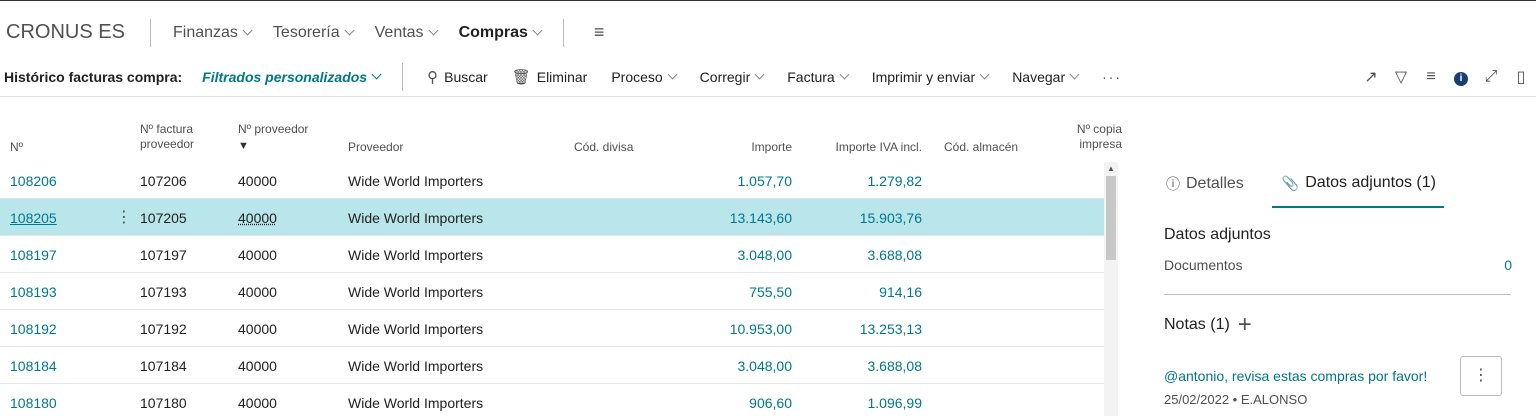  Describe the element at coordinates (1112, 77) in the screenshot. I see `more-options-icon: ···` at that location.